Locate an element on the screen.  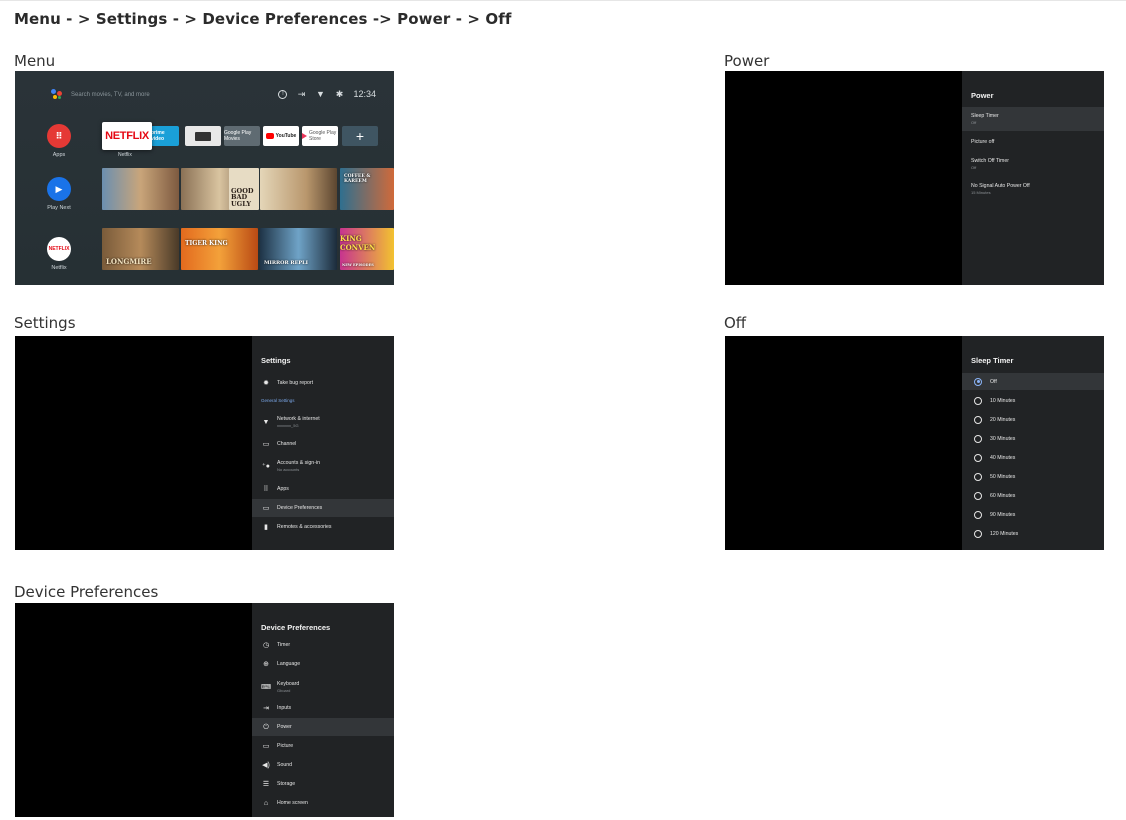
account-add-icon: ⁺● is located at coordinates (266, 466).